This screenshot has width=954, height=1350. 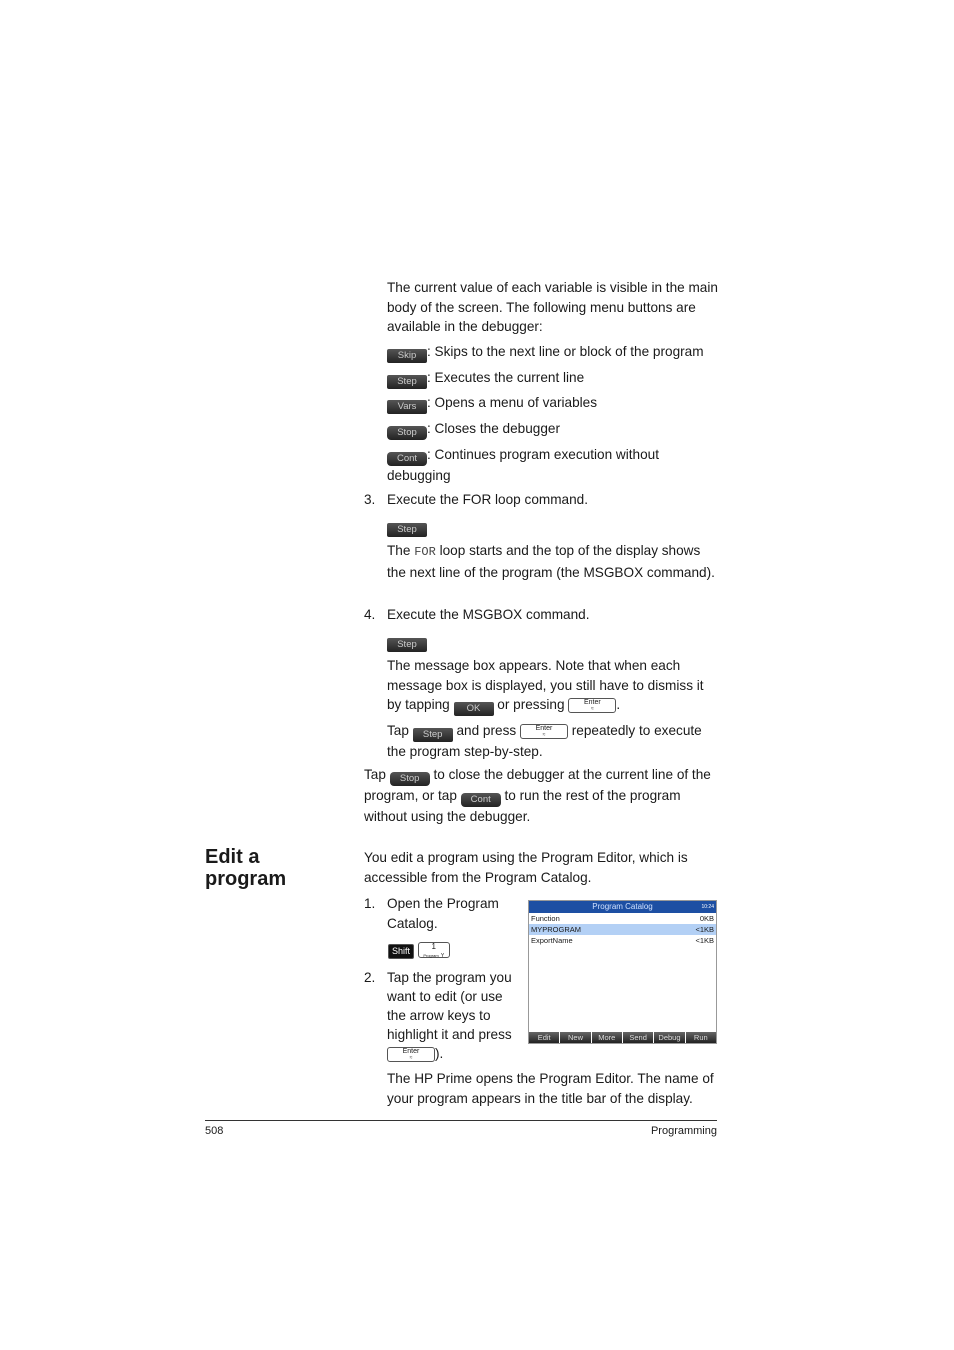 What do you see at coordinates (700, 1037) in the screenshot?
I see `softkey-run: Run` at bounding box center [700, 1037].